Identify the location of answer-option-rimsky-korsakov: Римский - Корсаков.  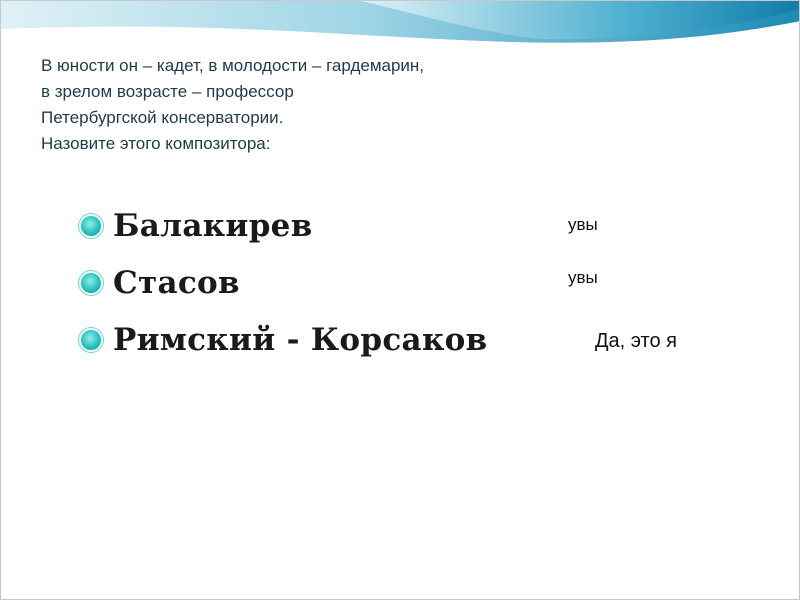
(283, 339).